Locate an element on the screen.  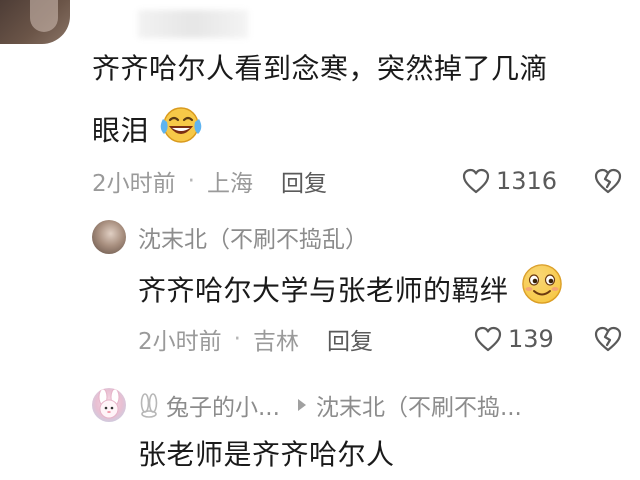
reply-text-line: 齐齐哈尔大学与张老师的羁绊 is located at coordinates (323, 290).